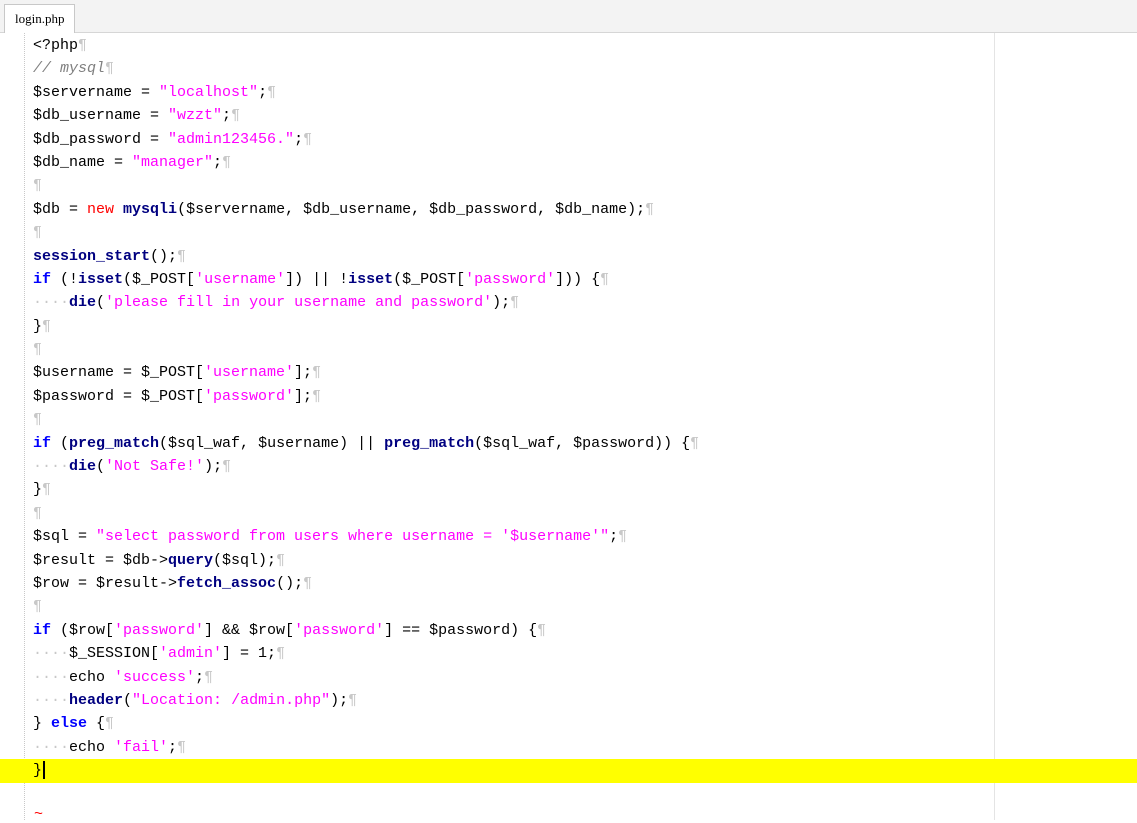 This screenshot has width=1137, height=823. What do you see at coordinates (568, 677) in the screenshot?
I see `code-line: ····echo 'success';¶` at bounding box center [568, 677].